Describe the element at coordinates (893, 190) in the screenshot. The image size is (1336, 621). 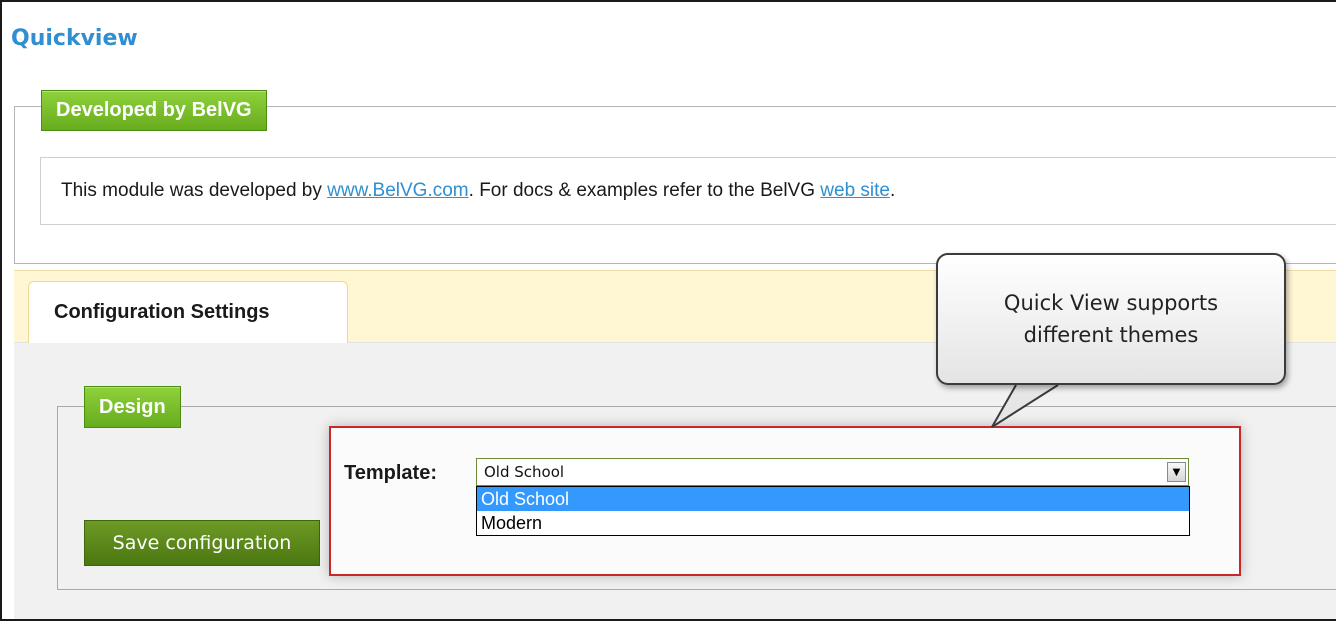
I see `developed-text-after: .` at that location.